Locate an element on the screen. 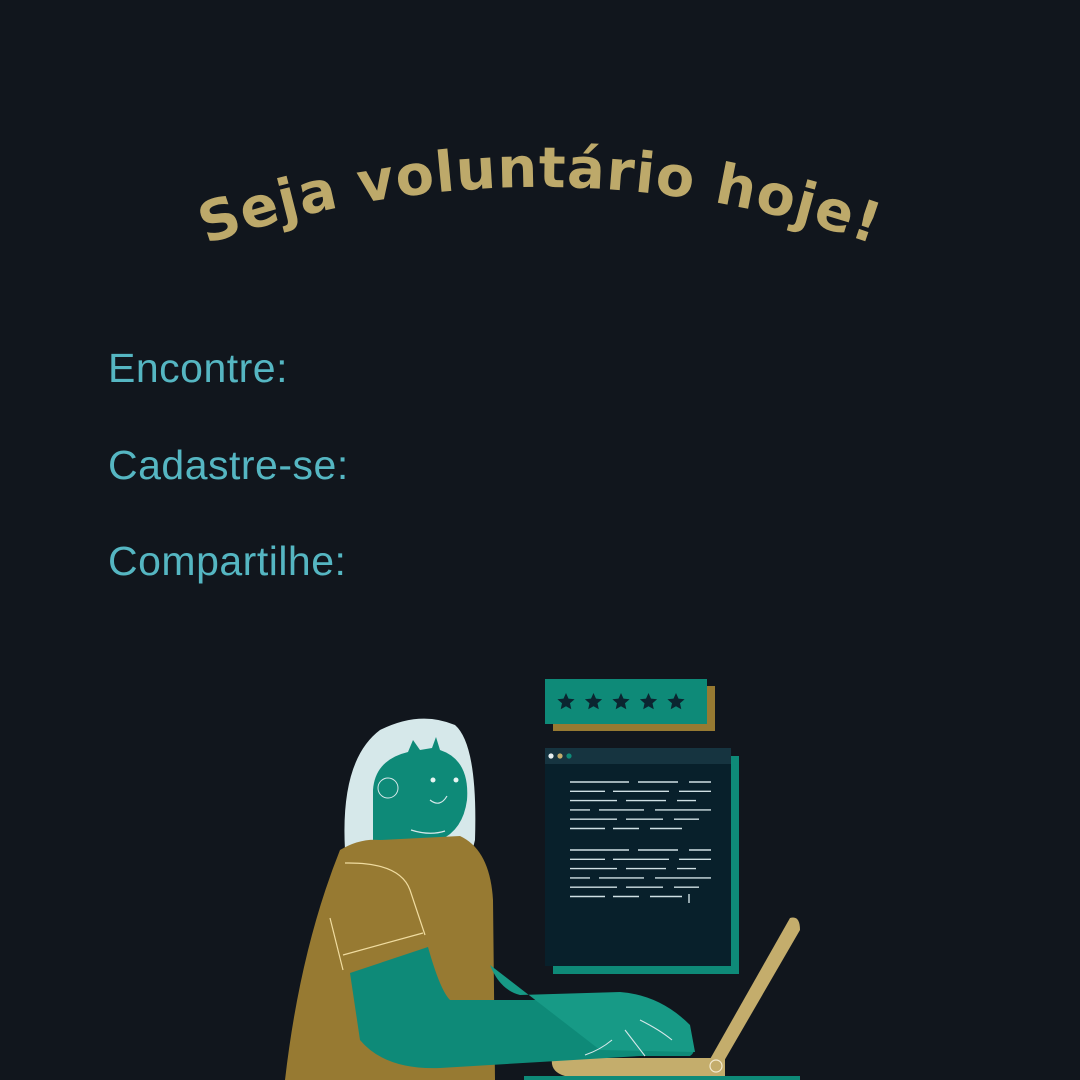 The width and height of the screenshot is (1080, 1080). code-window is located at coordinates (642, 861).